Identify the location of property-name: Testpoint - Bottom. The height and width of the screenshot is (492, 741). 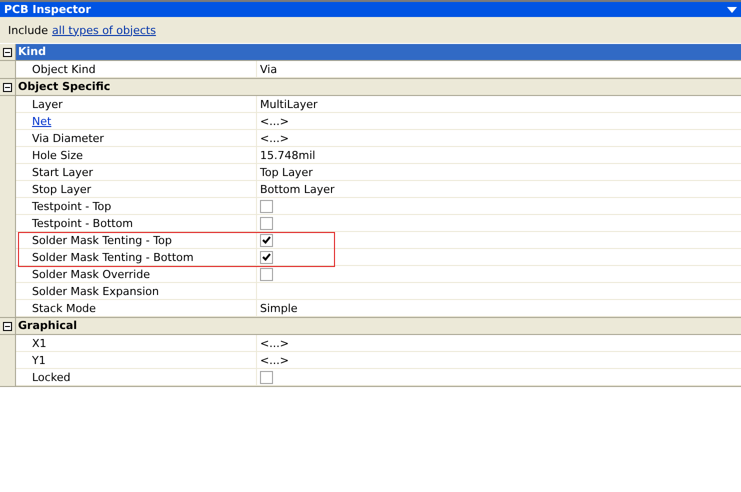
(83, 223).